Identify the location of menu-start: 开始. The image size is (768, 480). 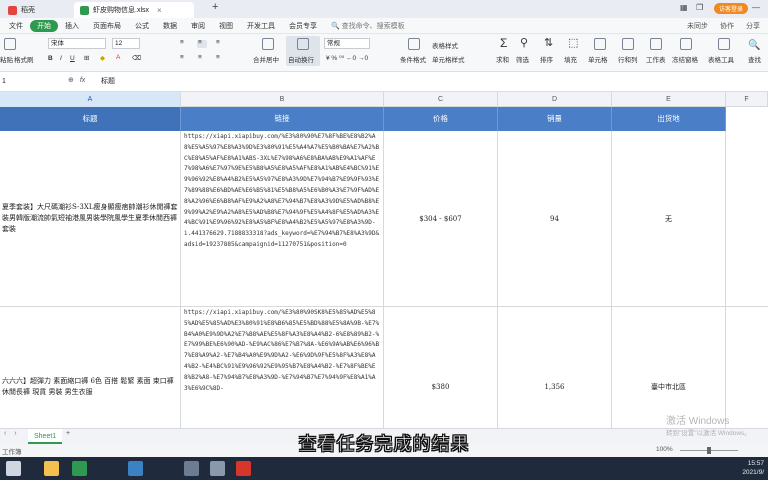
(44, 25).